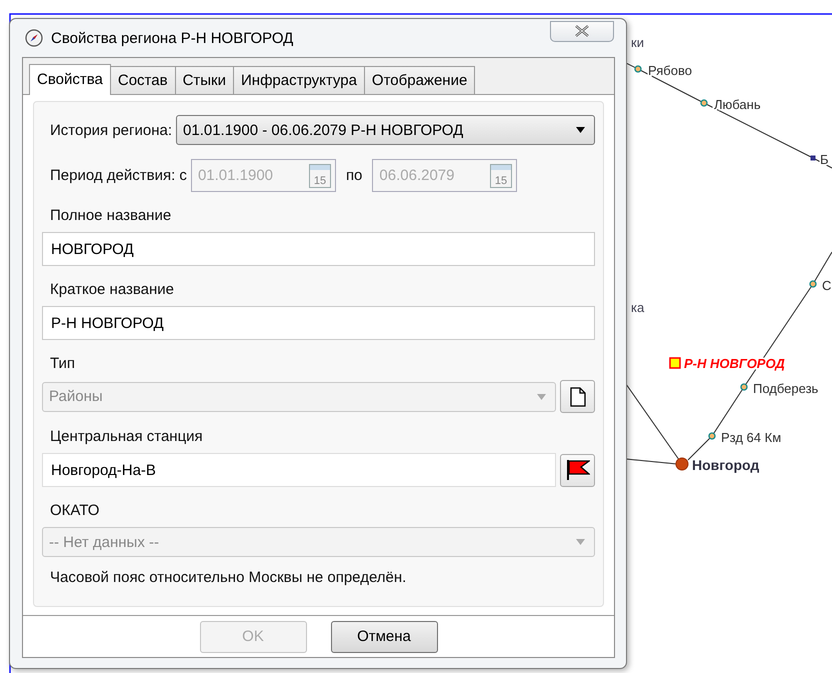 The height and width of the screenshot is (673, 832). Describe the element at coordinates (118, 175) in the screenshot. I see `field-label: Период действия: с` at that location.